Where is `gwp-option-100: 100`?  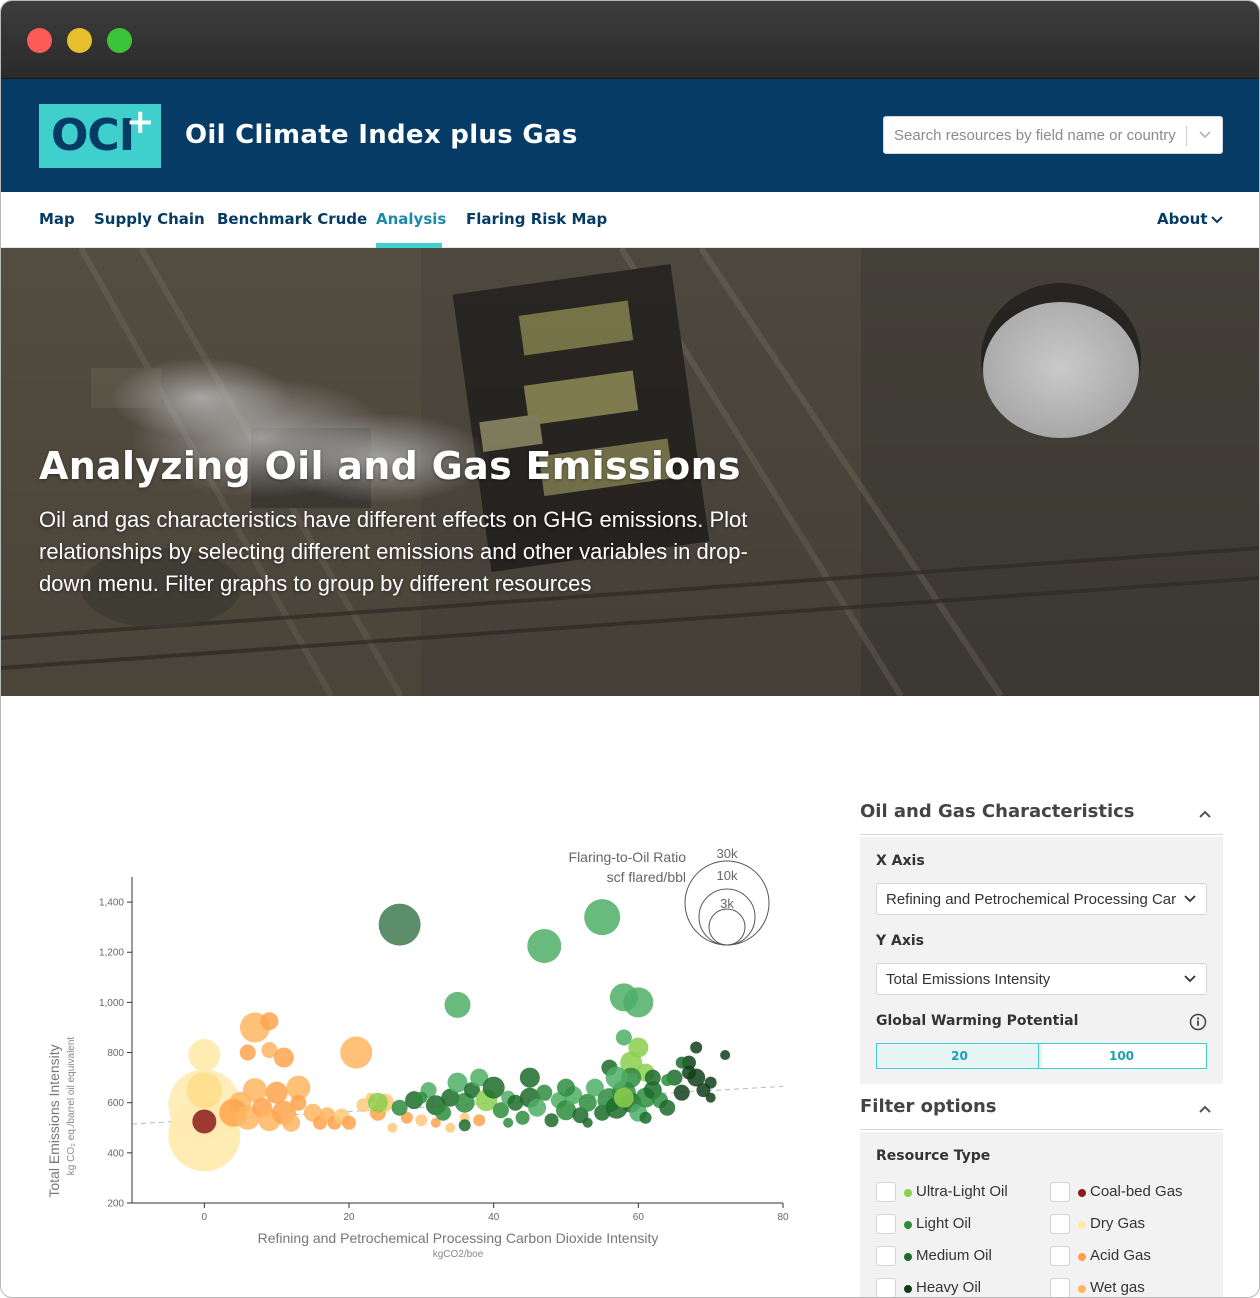 gwp-option-100: 100 is located at coordinates (1121, 1056).